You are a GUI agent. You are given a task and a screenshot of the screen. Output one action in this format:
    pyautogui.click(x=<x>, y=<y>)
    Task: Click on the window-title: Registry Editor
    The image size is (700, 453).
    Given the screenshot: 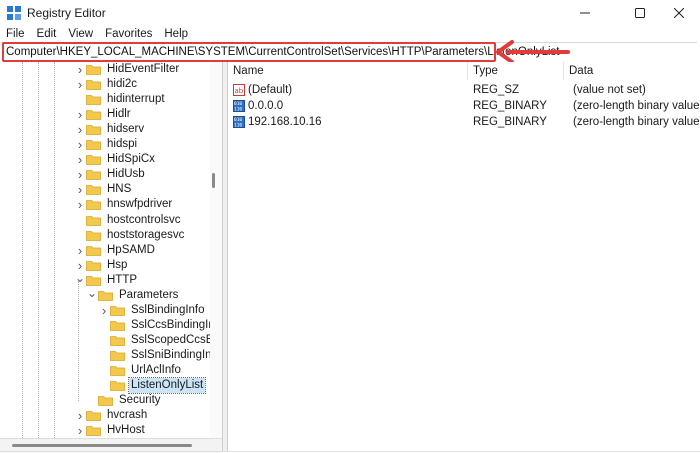 What is the action you would take?
    pyautogui.click(x=66, y=13)
    